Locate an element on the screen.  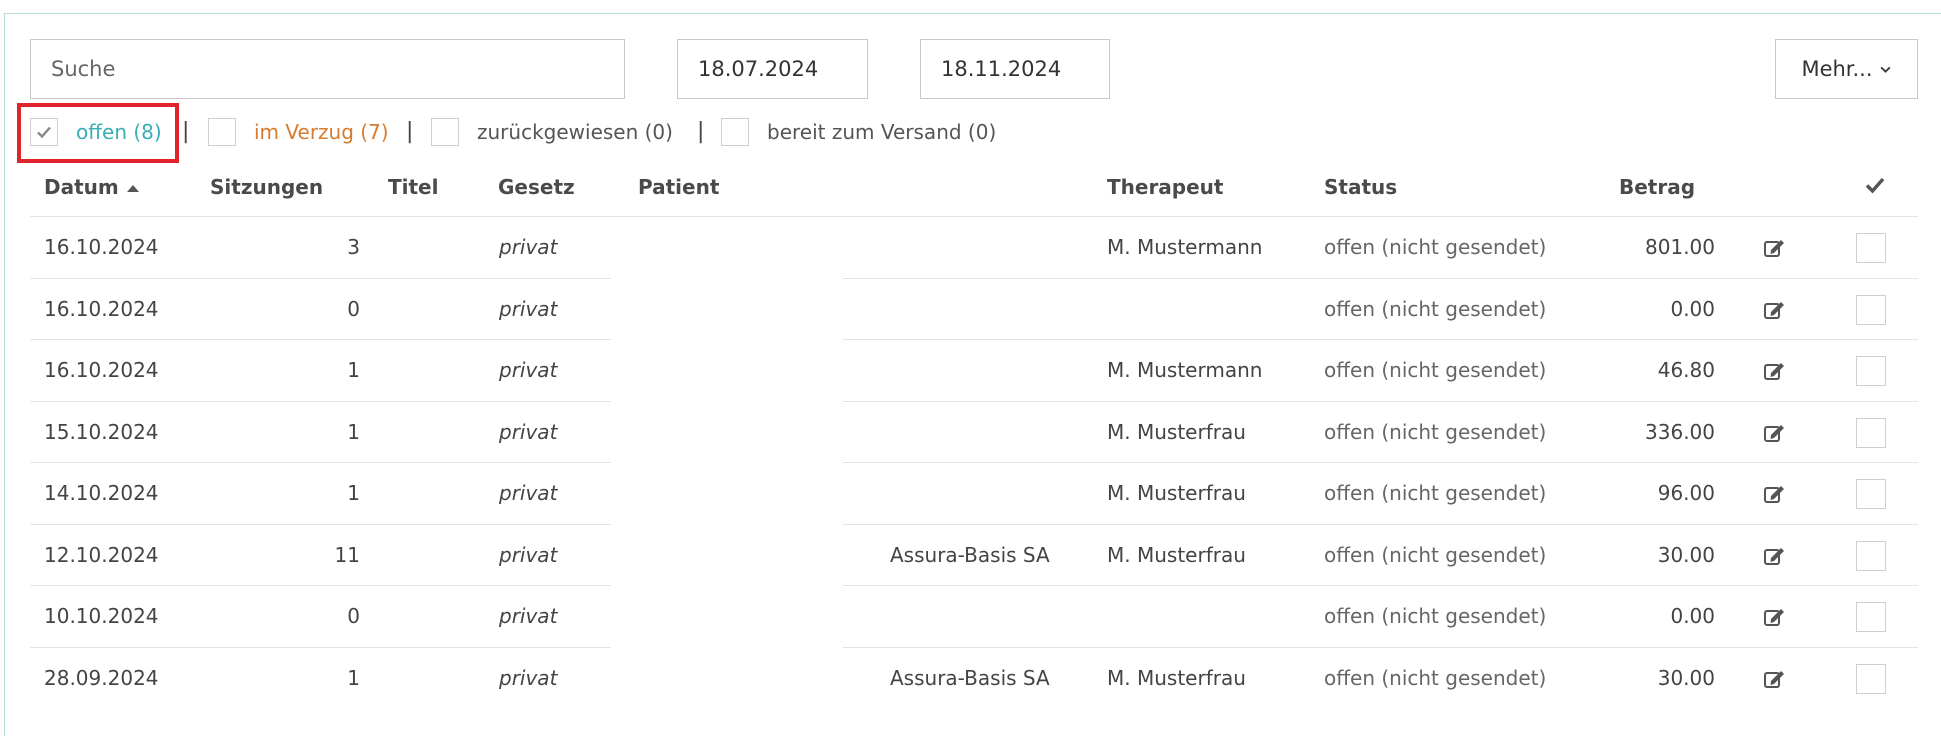
filter-overdue: im Verzug (7) is located at coordinates (298, 132).